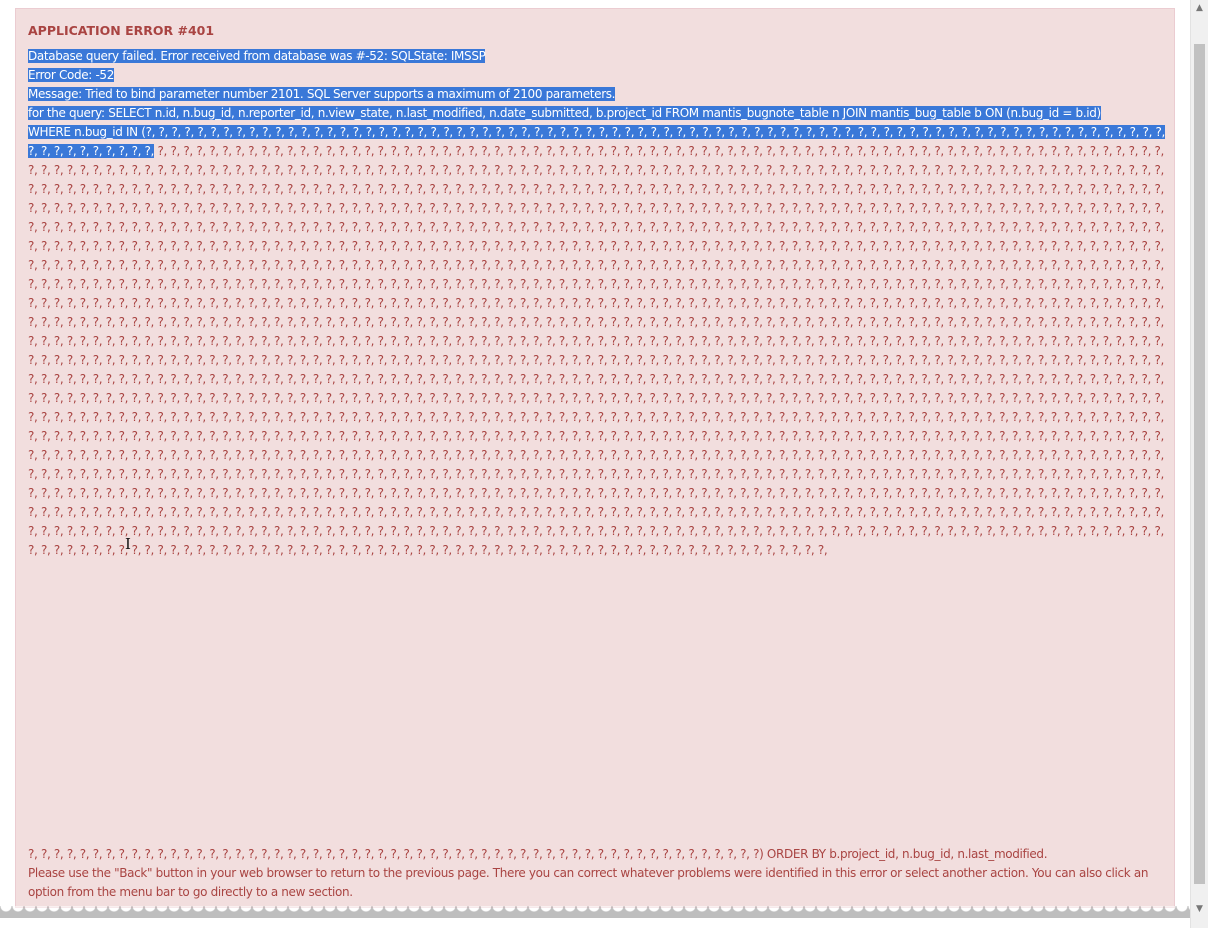 Image resolution: width=1208 pixels, height=928 pixels. I want to click on vertical-scrollbar: ▲ ▼, so click(1199, 464).